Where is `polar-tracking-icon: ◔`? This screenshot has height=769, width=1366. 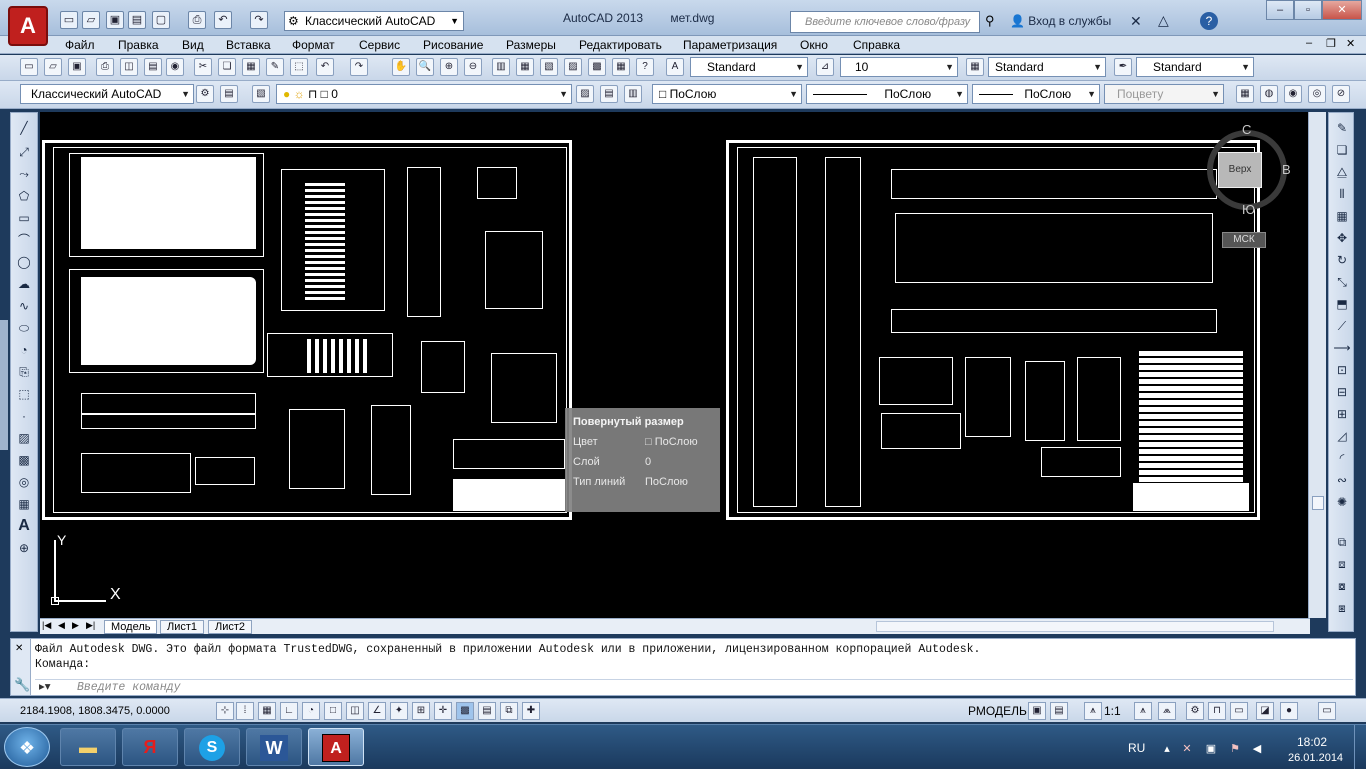 polar-tracking-icon: ◔ is located at coordinates (311, 711).